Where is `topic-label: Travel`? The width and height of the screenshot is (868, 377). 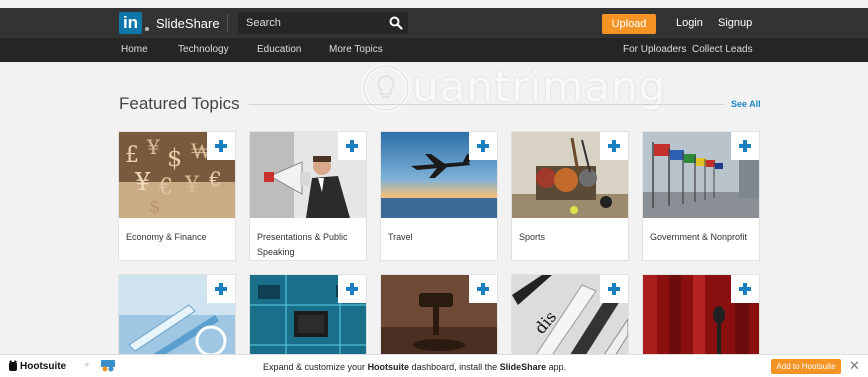 topic-label: Travel is located at coordinates (400, 237).